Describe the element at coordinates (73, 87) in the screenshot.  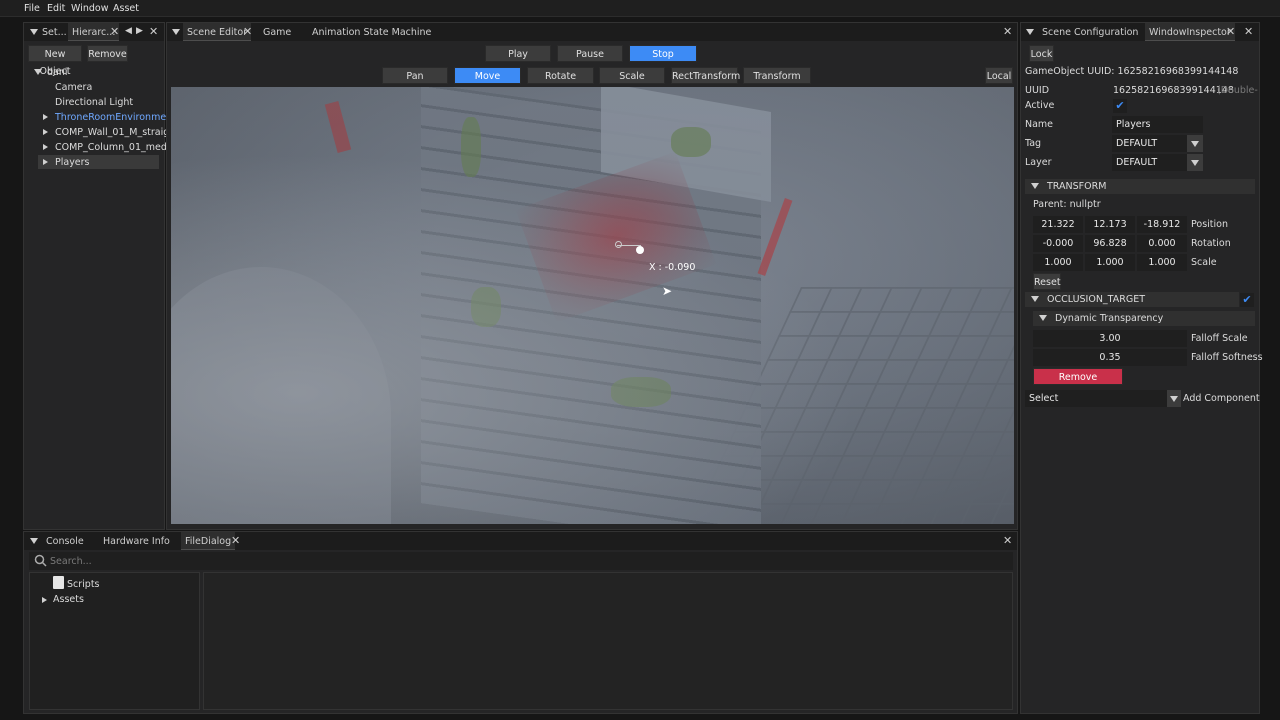
I see `tree-item-camera: Camera` at that location.